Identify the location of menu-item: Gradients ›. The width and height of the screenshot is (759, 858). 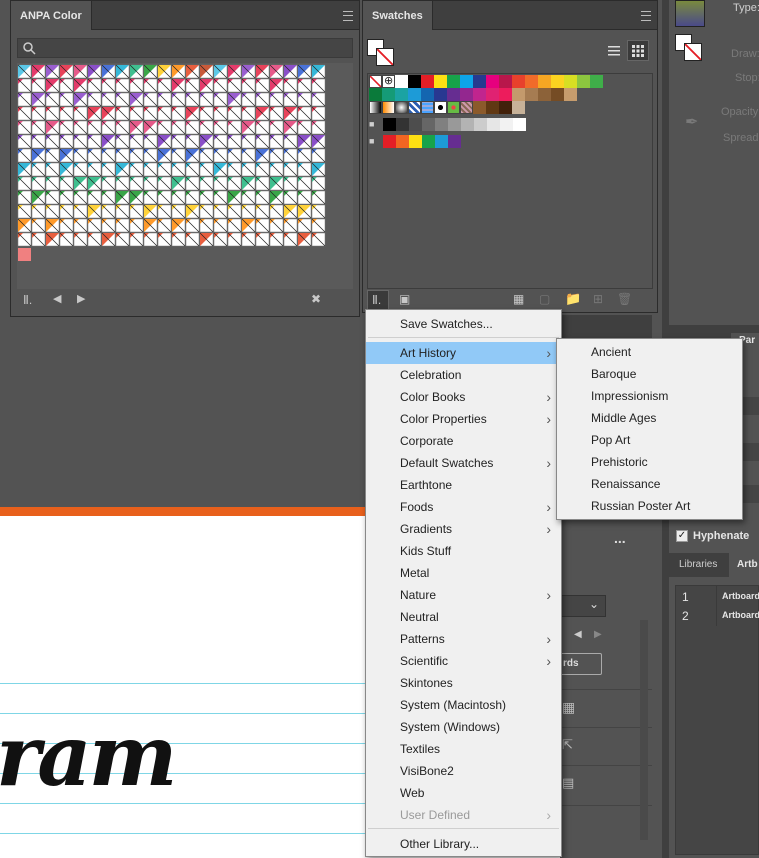
(463, 529).